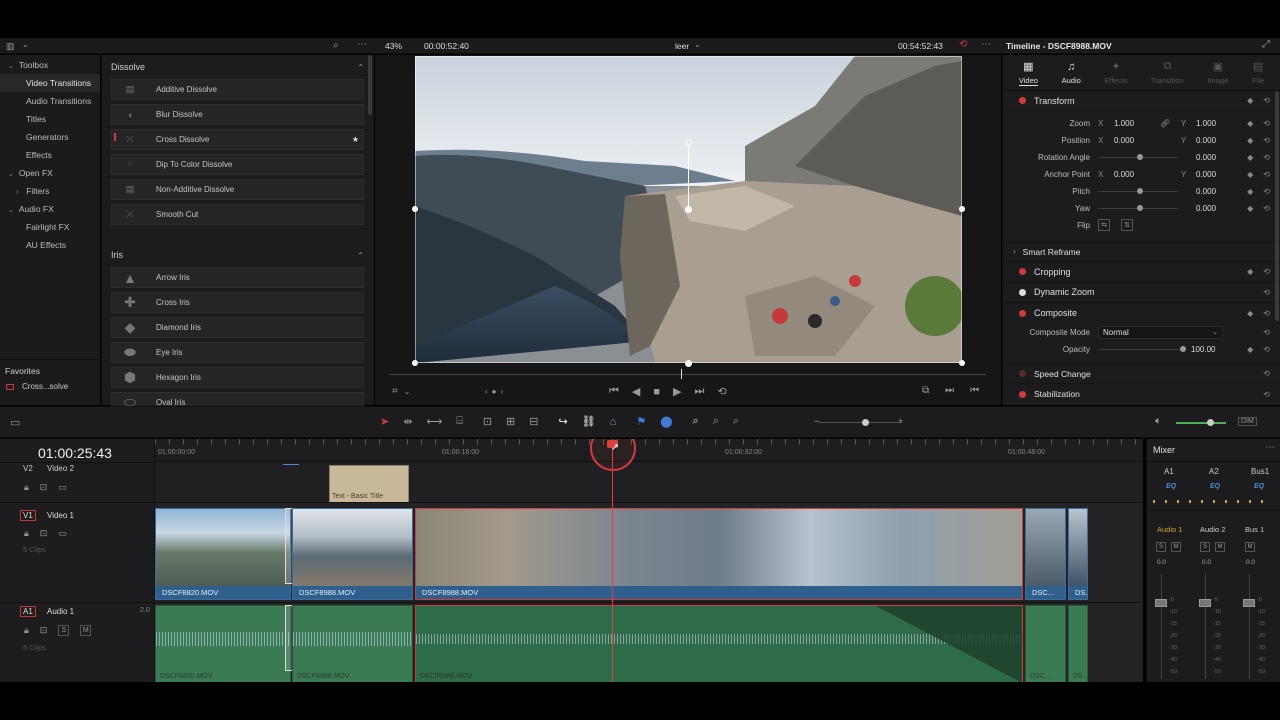 This screenshot has height=720, width=1280. Describe the element at coordinates (1258, 72) in the screenshot. I see `tab-file: ▤ File` at that location.